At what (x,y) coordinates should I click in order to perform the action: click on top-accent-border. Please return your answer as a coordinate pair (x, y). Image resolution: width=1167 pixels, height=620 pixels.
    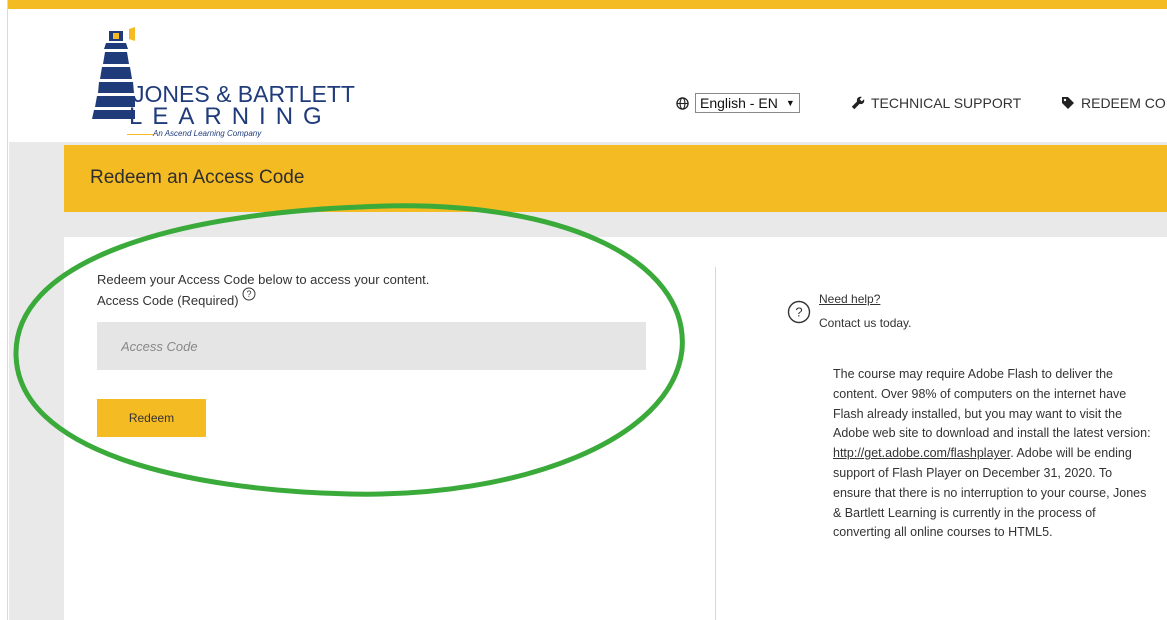
    Looking at the image, I should click on (583, 4).